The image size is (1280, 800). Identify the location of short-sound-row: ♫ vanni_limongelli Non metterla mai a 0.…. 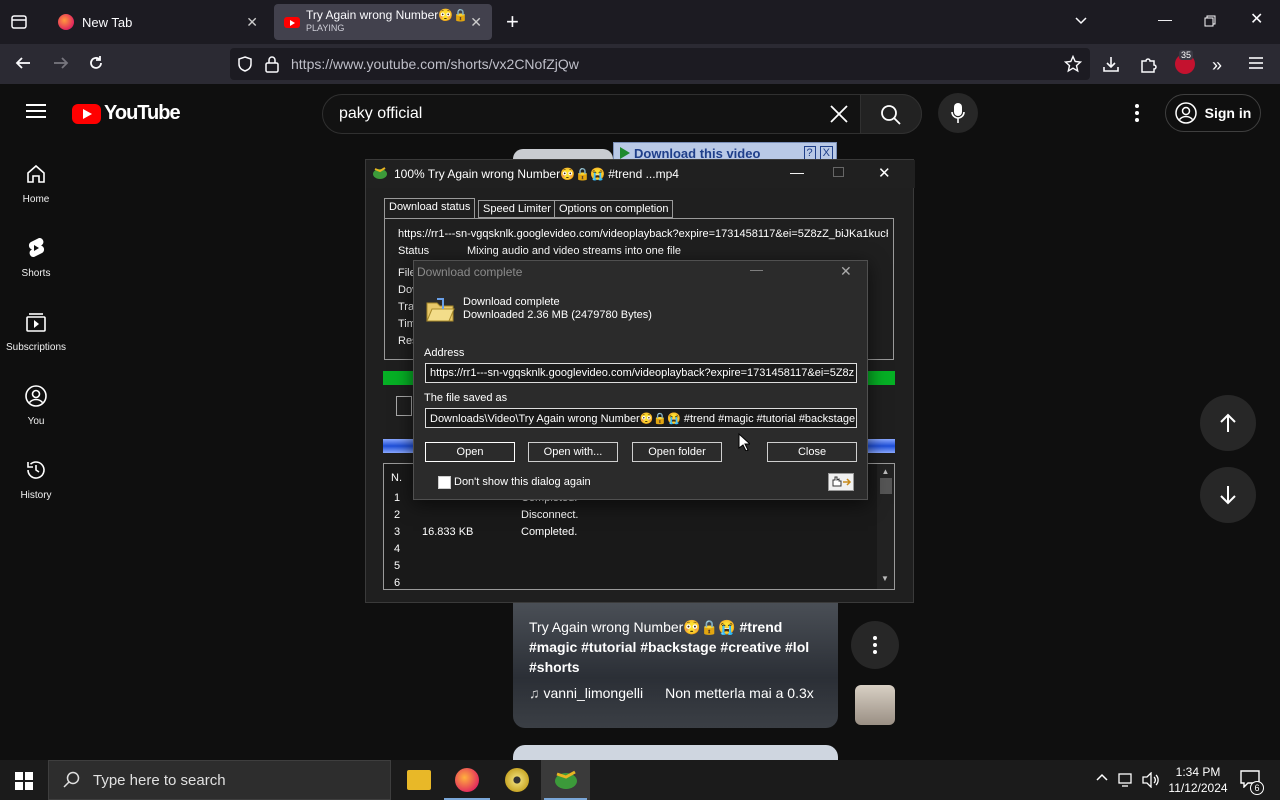
(671, 693).